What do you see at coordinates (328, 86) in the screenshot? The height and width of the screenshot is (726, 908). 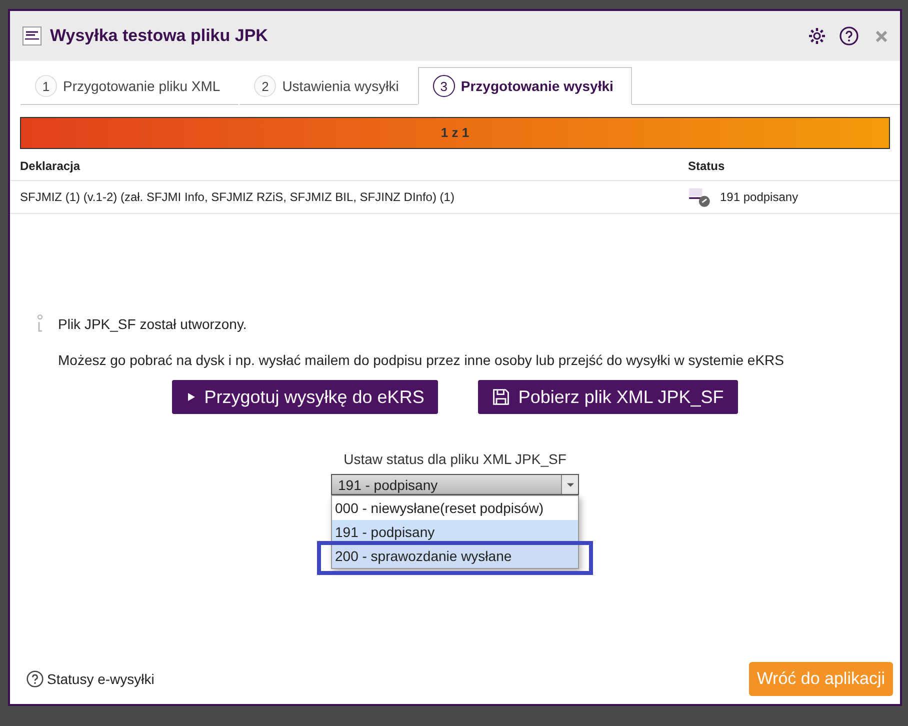 I see `wizard-tab: 2 Ustawienia wysyłki` at bounding box center [328, 86].